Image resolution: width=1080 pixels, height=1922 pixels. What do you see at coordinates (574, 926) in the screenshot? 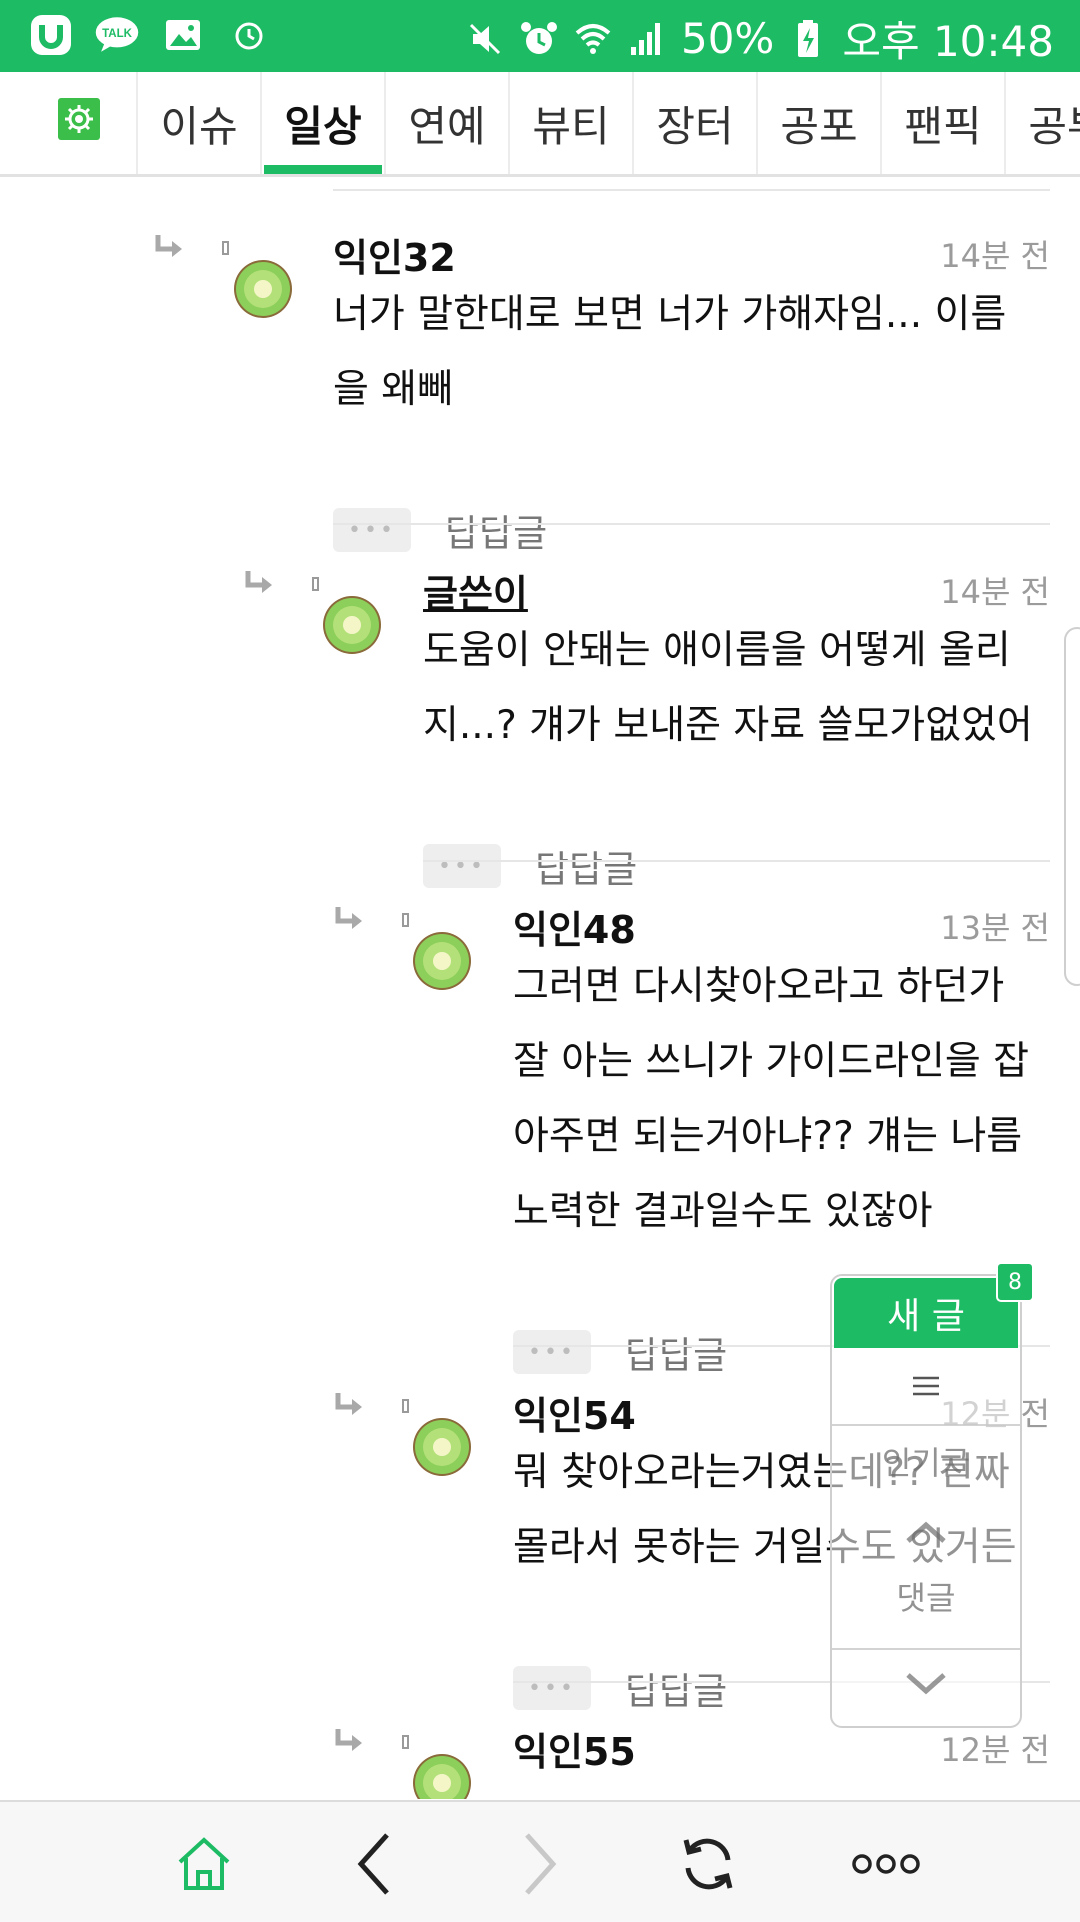
I see `comment-author: 익인48` at bounding box center [574, 926].